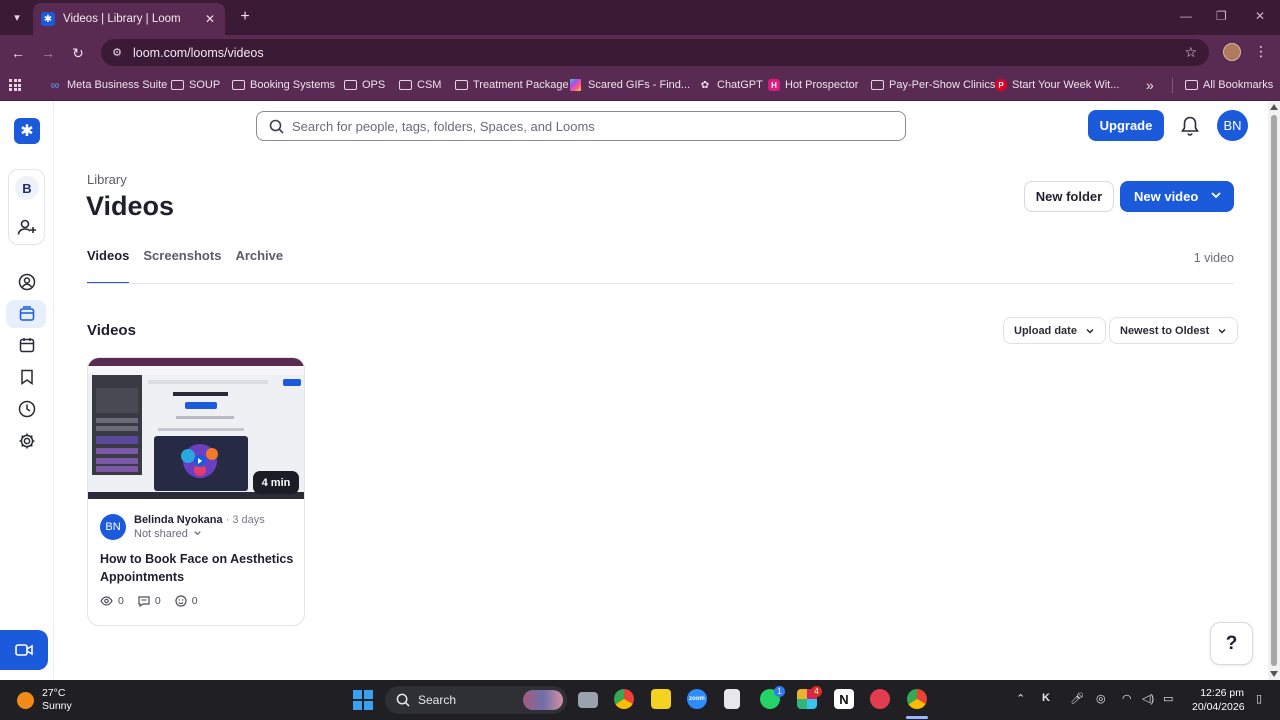 This screenshot has width=1280, height=720. I want to click on taskbar-search: Search, so click(476, 700).